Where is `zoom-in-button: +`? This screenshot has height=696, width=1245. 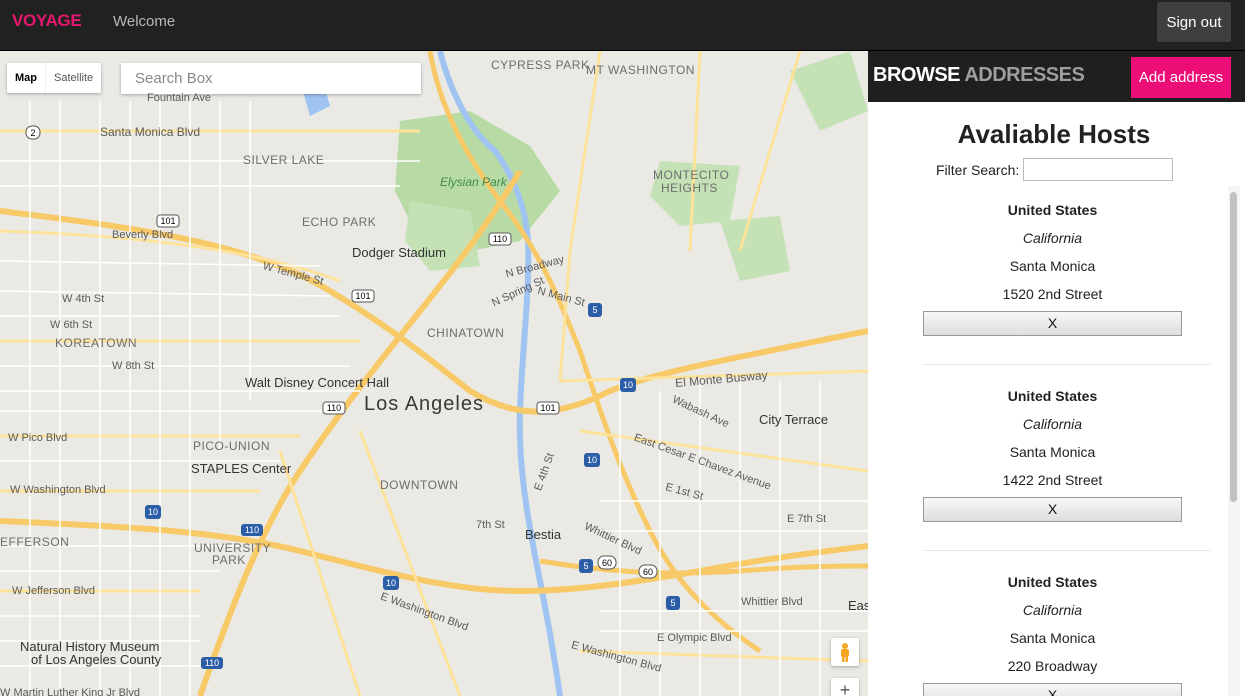 zoom-in-button: + is located at coordinates (845, 687).